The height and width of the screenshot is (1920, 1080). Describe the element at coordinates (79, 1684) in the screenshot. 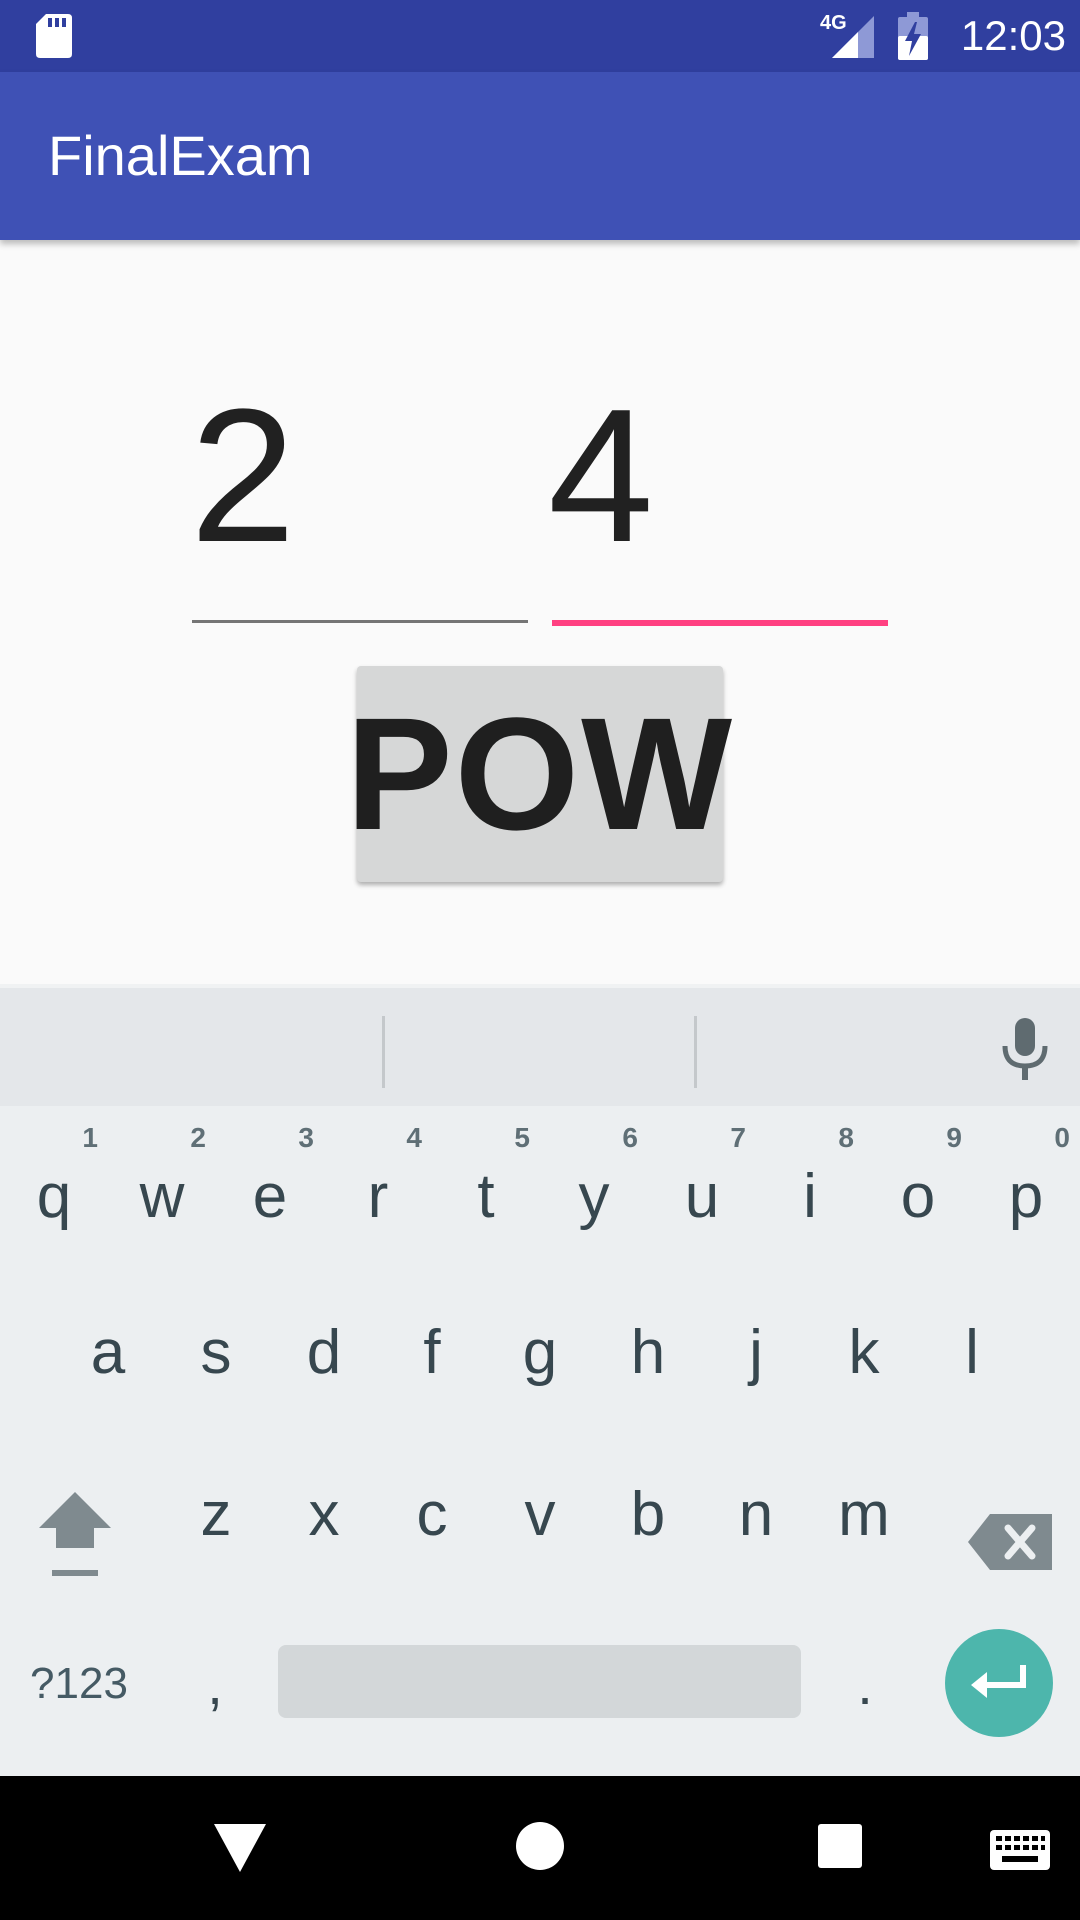

I see `symbols-key: ?123` at that location.